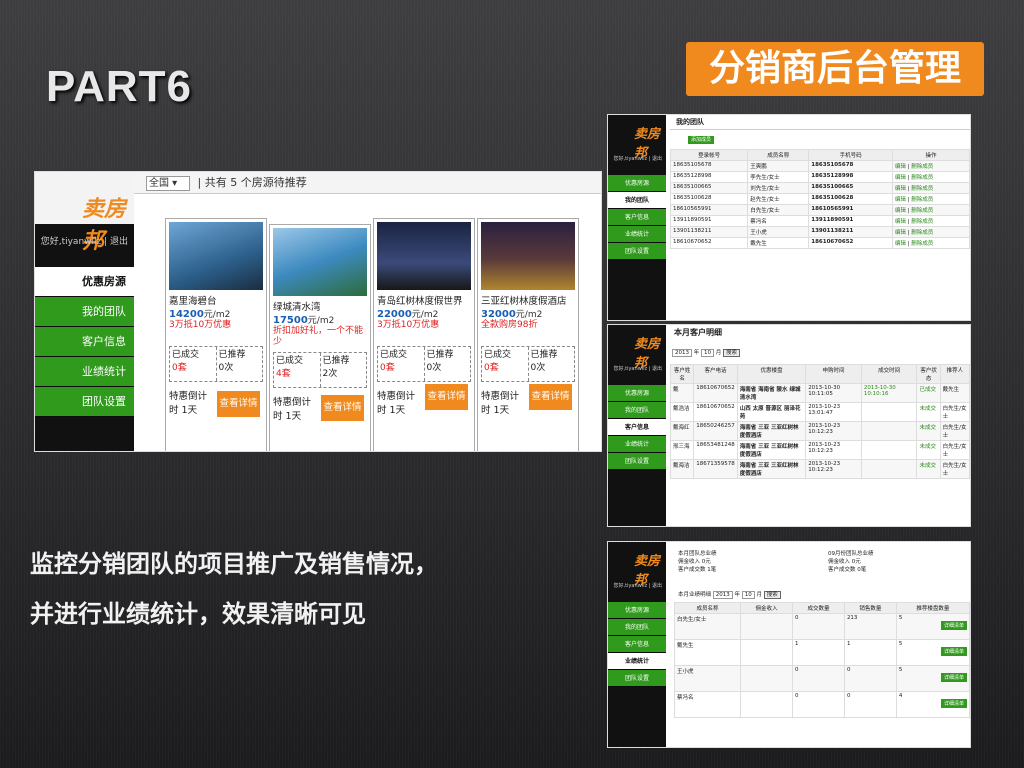  Describe the element at coordinates (848, 644) in the screenshot. I see `cell-value: 1` at that location.